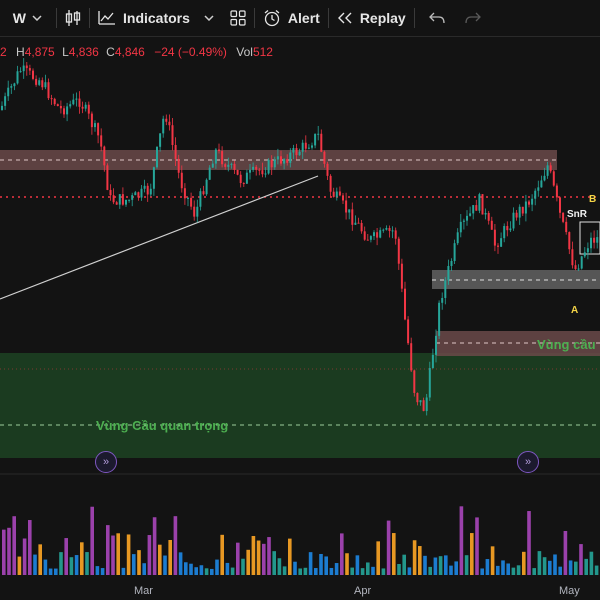 The height and width of the screenshot is (600, 600). Describe the element at coordinates (473, 18) in the screenshot. I see `redo-button` at that location.